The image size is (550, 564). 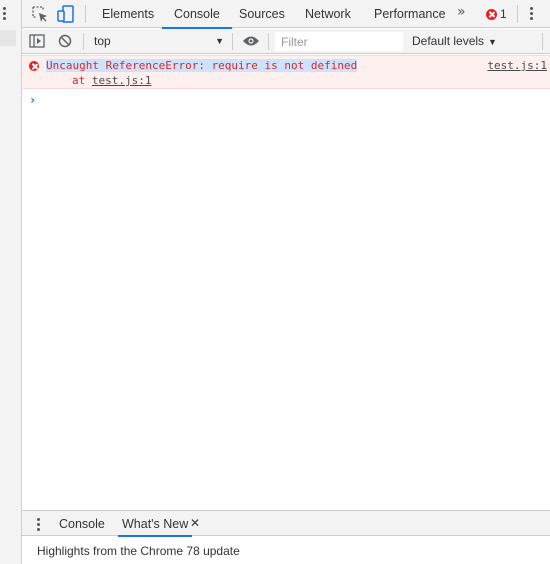 What do you see at coordinates (448, 41) in the screenshot?
I see `levels-label: Default levels` at bounding box center [448, 41].